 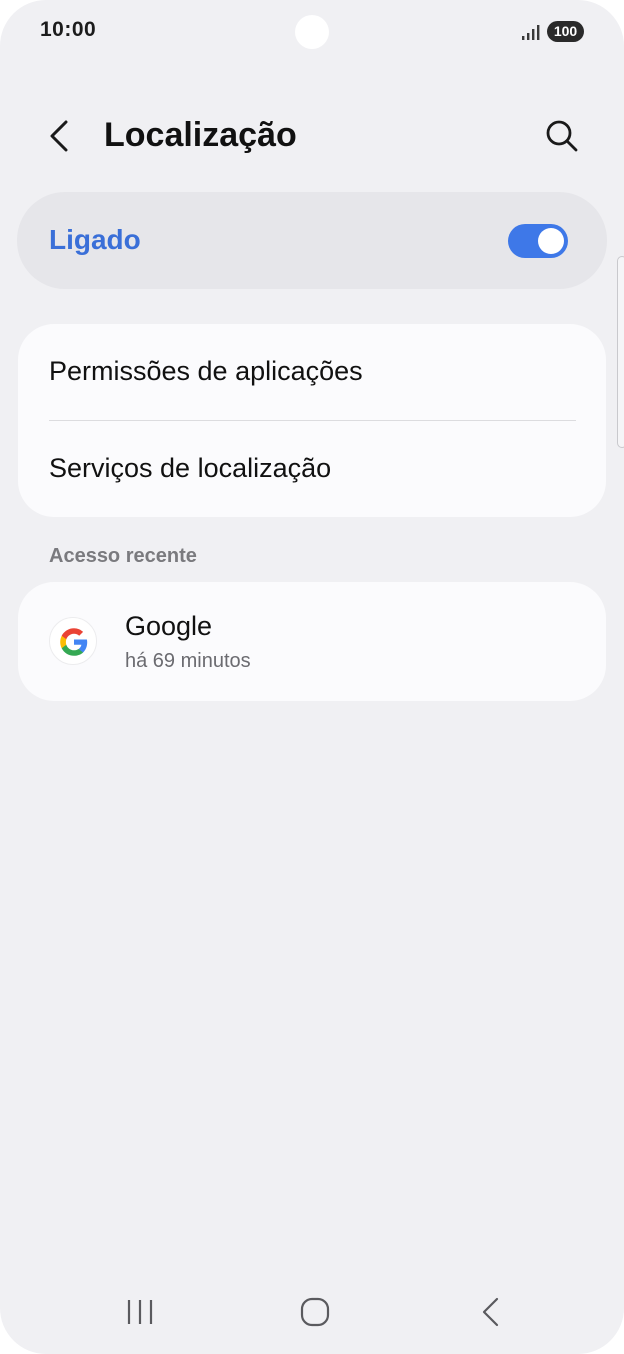 I want to click on home-icon, so click(x=315, y=1312).